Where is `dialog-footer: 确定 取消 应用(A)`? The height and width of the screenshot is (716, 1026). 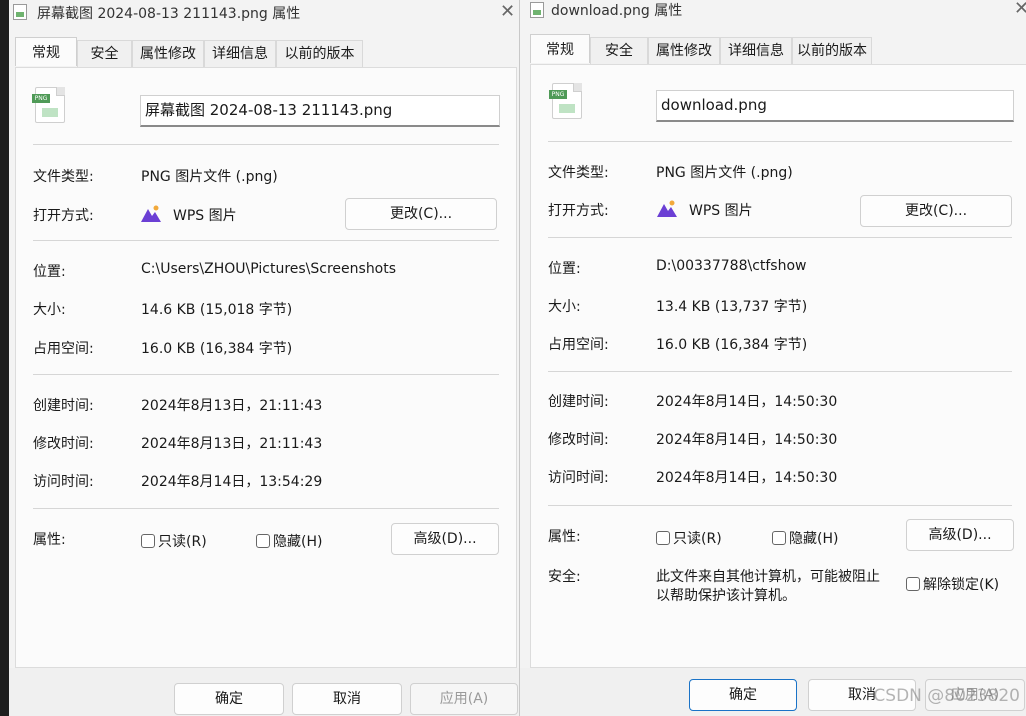 dialog-footer: 确定 取消 应用(A) is located at coordinates (264, 692).